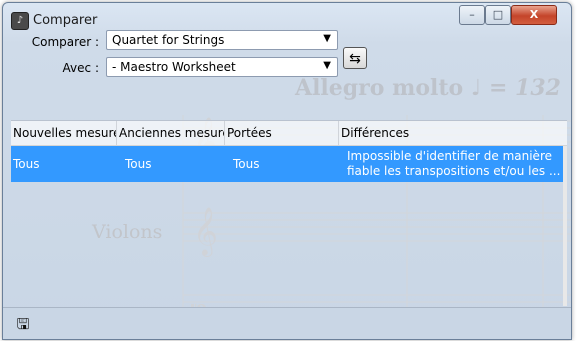 Image resolution: width=577 pixels, height=341 pixels. Describe the element at coordinates (65, 20) in the screenshot. I see `window-title: Comparer` at that location.